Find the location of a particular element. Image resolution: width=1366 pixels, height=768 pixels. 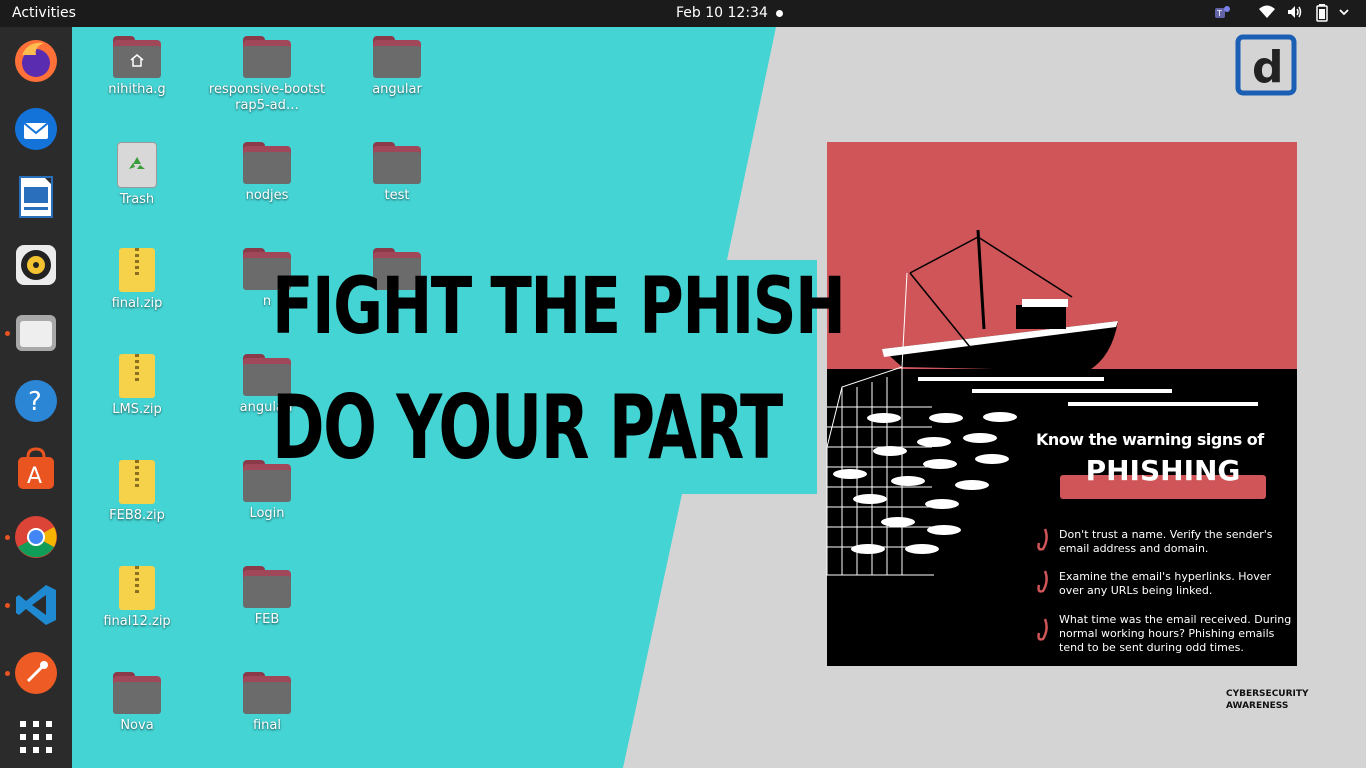

desktop-icon-trash: Trash is located at coordinates (137, 175).